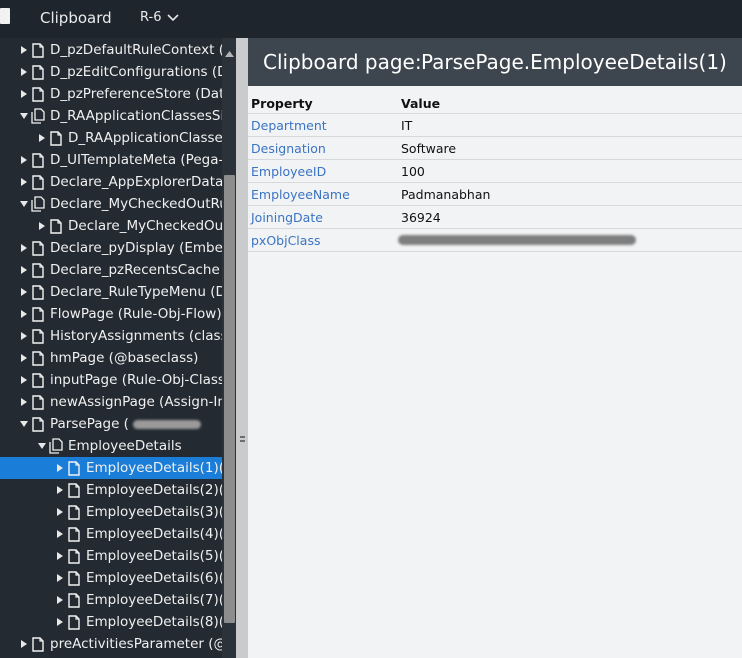  Describe the element at coordinates (136, 160) in the screenshot. I see `tree-node-label: D_UITemplateMeta (Pega-` at that location.